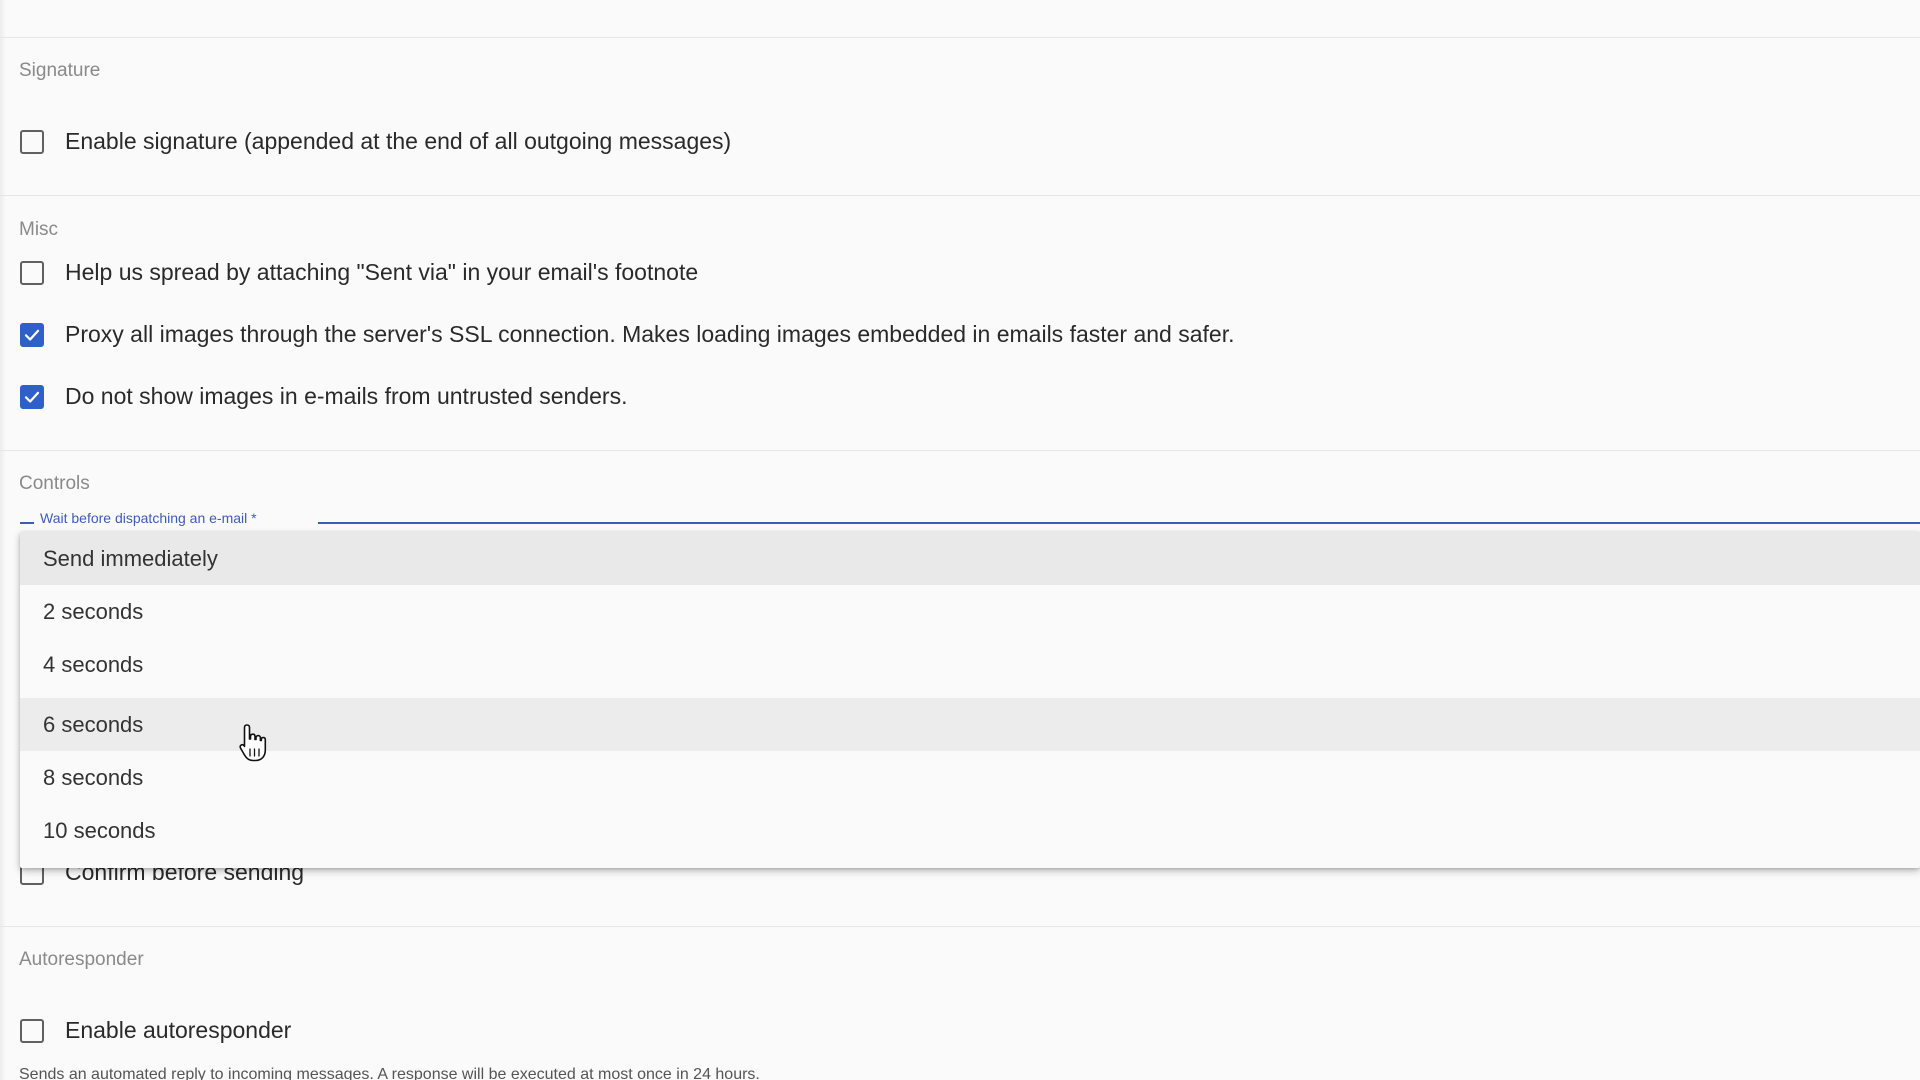  What do you see at coordinates (253, 743) in the screenshot?
I see `hand-pointer-cursor-icon` at bounding box center [253, 743].